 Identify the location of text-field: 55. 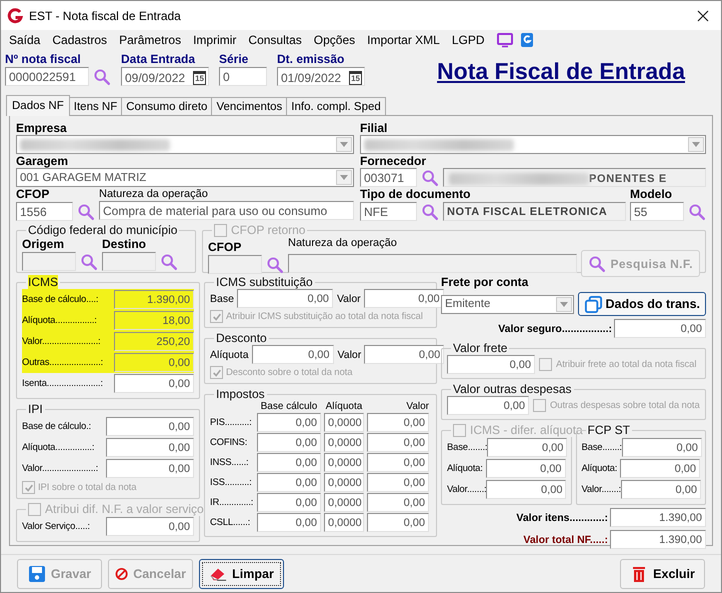
(657, 211).